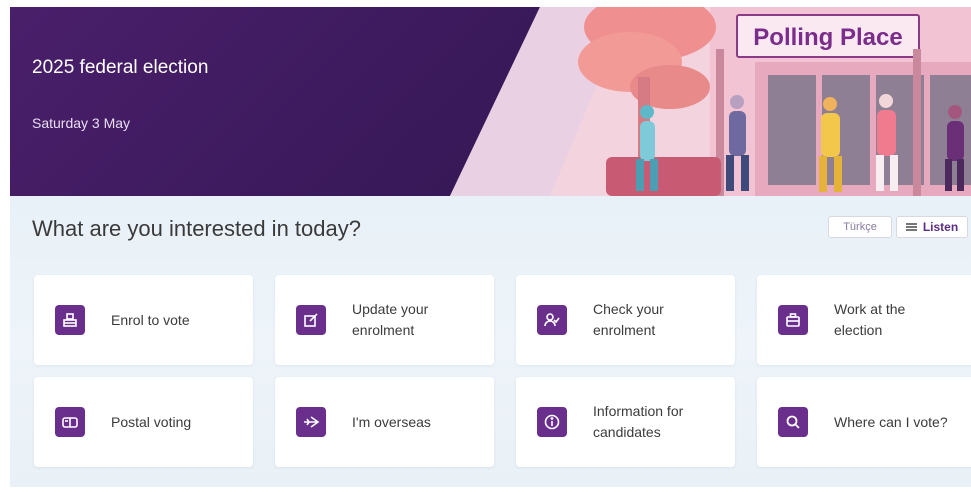 This screenshot has height=494, width=971. I want to click on tile-where-can-i-vote: Where can I vote?, so click(864, 422).